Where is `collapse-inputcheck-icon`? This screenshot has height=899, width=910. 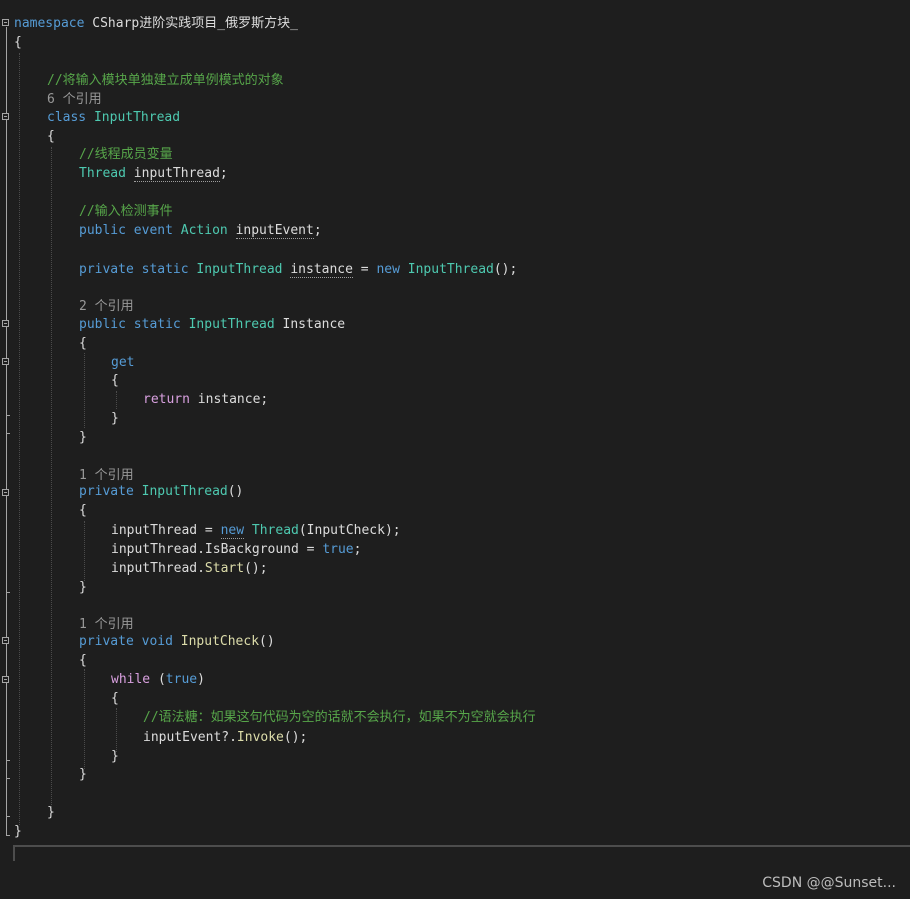 collapse-inputcheck-icon is located at coordinates (5, 640).